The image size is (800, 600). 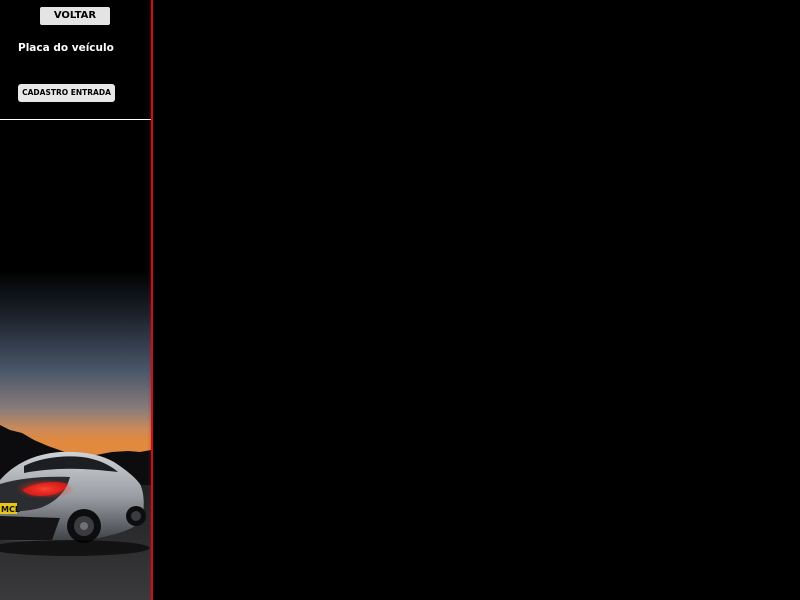 I want to click on license-plate-text: MCL, so click(x=10, y=509).